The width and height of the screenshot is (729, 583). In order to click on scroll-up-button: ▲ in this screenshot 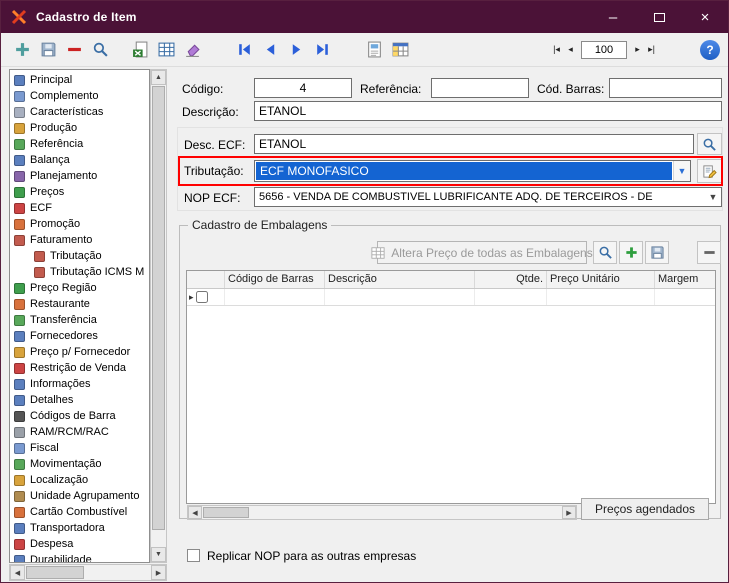, I will do `click(158, 77)`.